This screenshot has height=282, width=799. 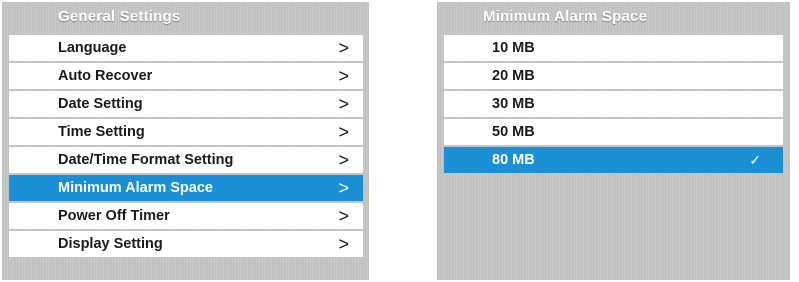 I want to click on menu-item-label: Time Setting, so click(x=101, y=132).